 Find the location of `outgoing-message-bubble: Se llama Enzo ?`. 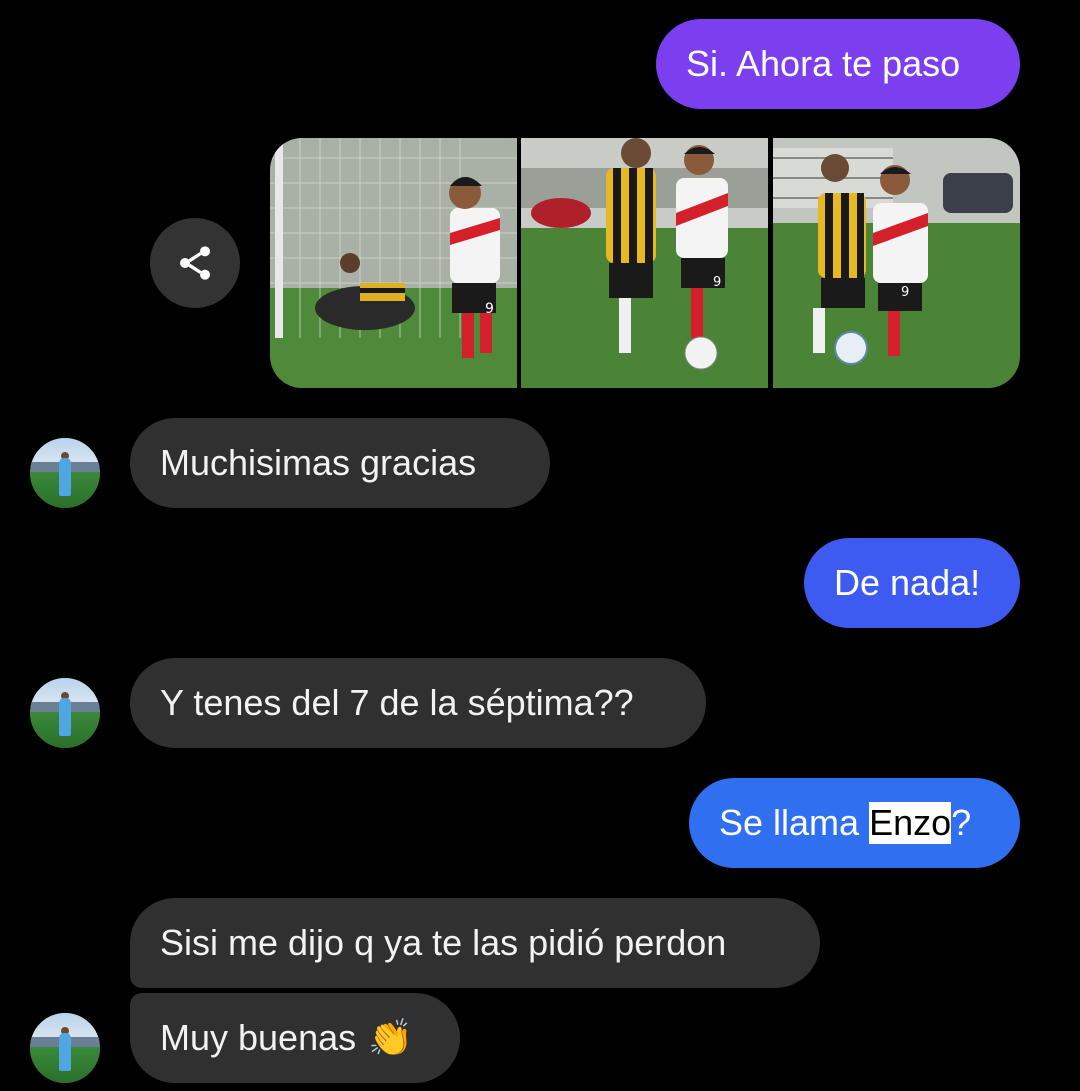

outgoing-message-bubble: Se llama Enzo ? is located at coordinates (854, 823).